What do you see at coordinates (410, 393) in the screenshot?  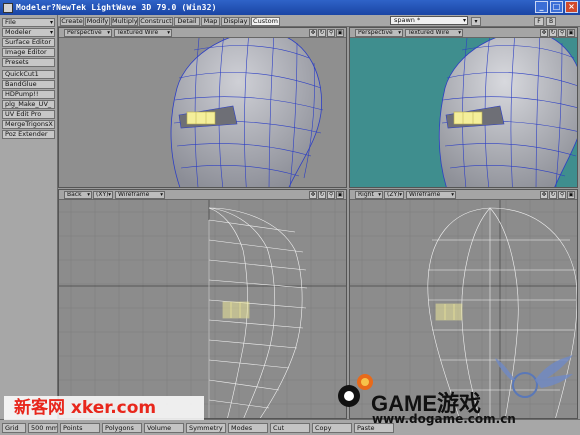 I see `watermark-game-logo: GAME游戏` at bounding box center [410, 393].